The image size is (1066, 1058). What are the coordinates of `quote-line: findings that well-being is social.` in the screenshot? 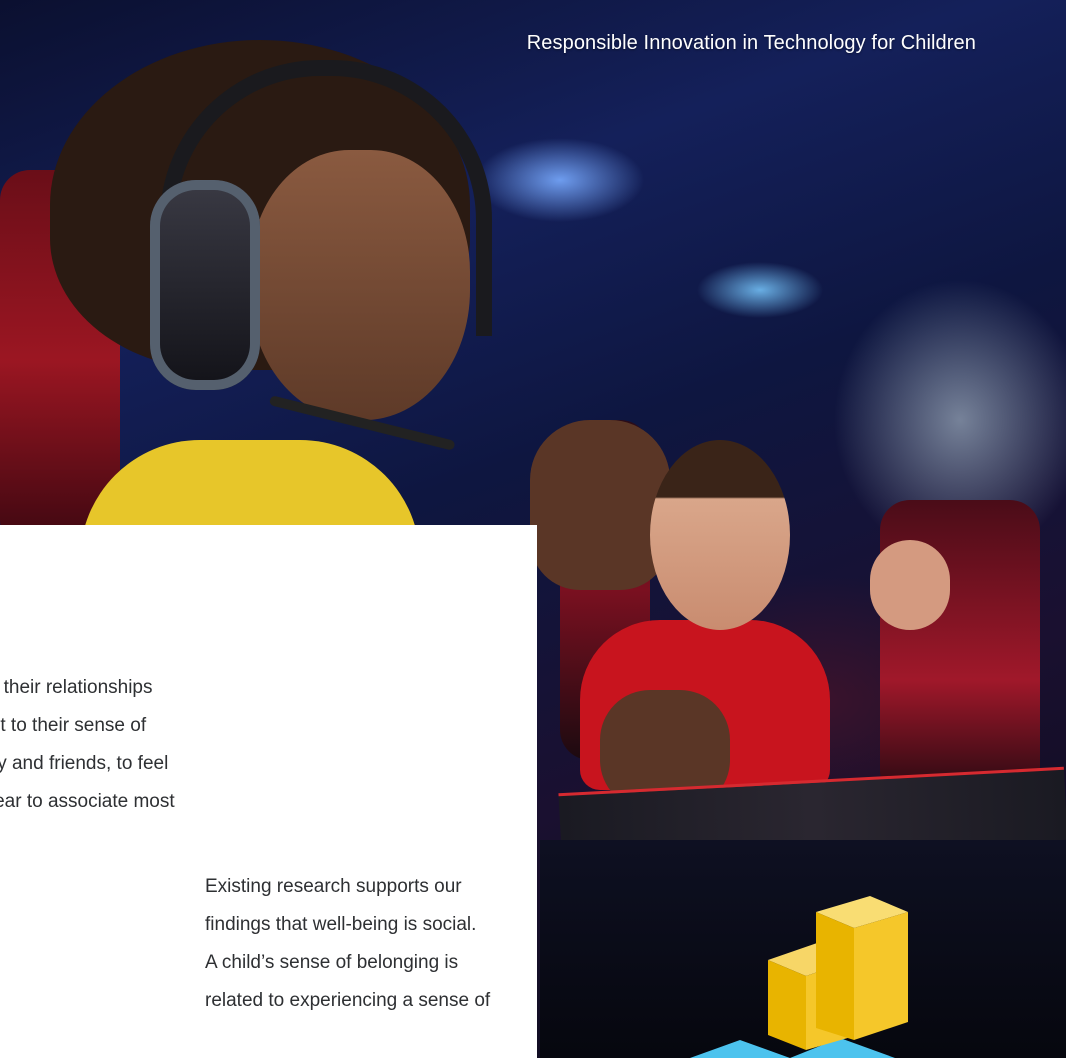 It's located at (341, 924).